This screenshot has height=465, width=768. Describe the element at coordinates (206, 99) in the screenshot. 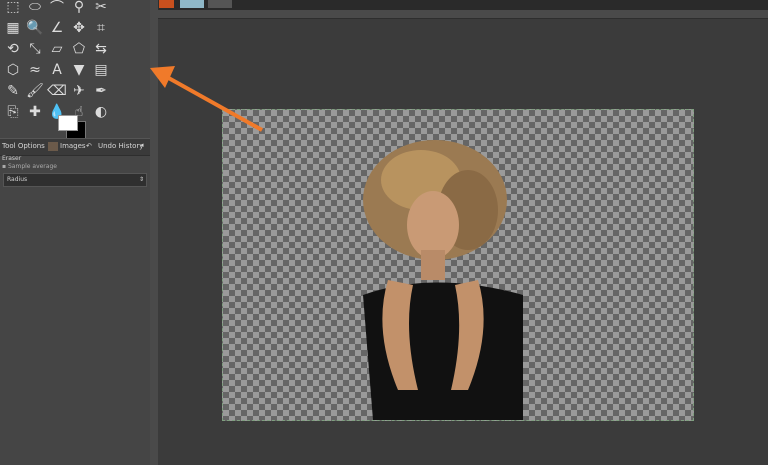

I see `annotation-arrow` at that location.